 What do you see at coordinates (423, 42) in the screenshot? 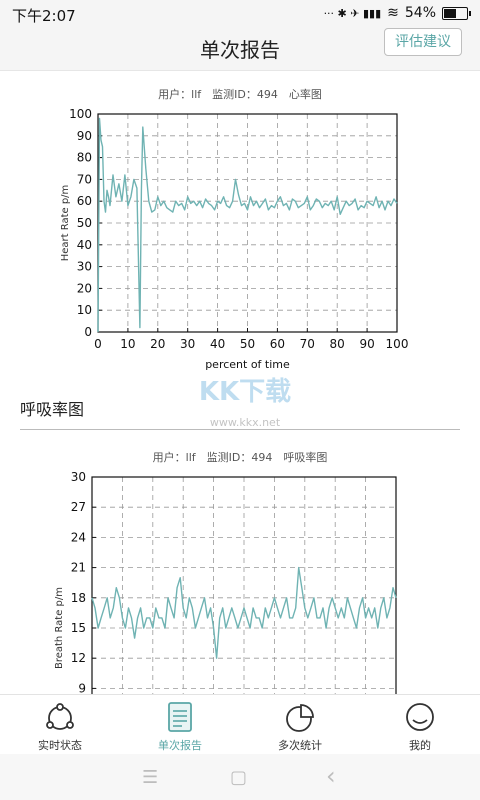
I see `advice-button: 评估建议` at bounding box center [423, 42].